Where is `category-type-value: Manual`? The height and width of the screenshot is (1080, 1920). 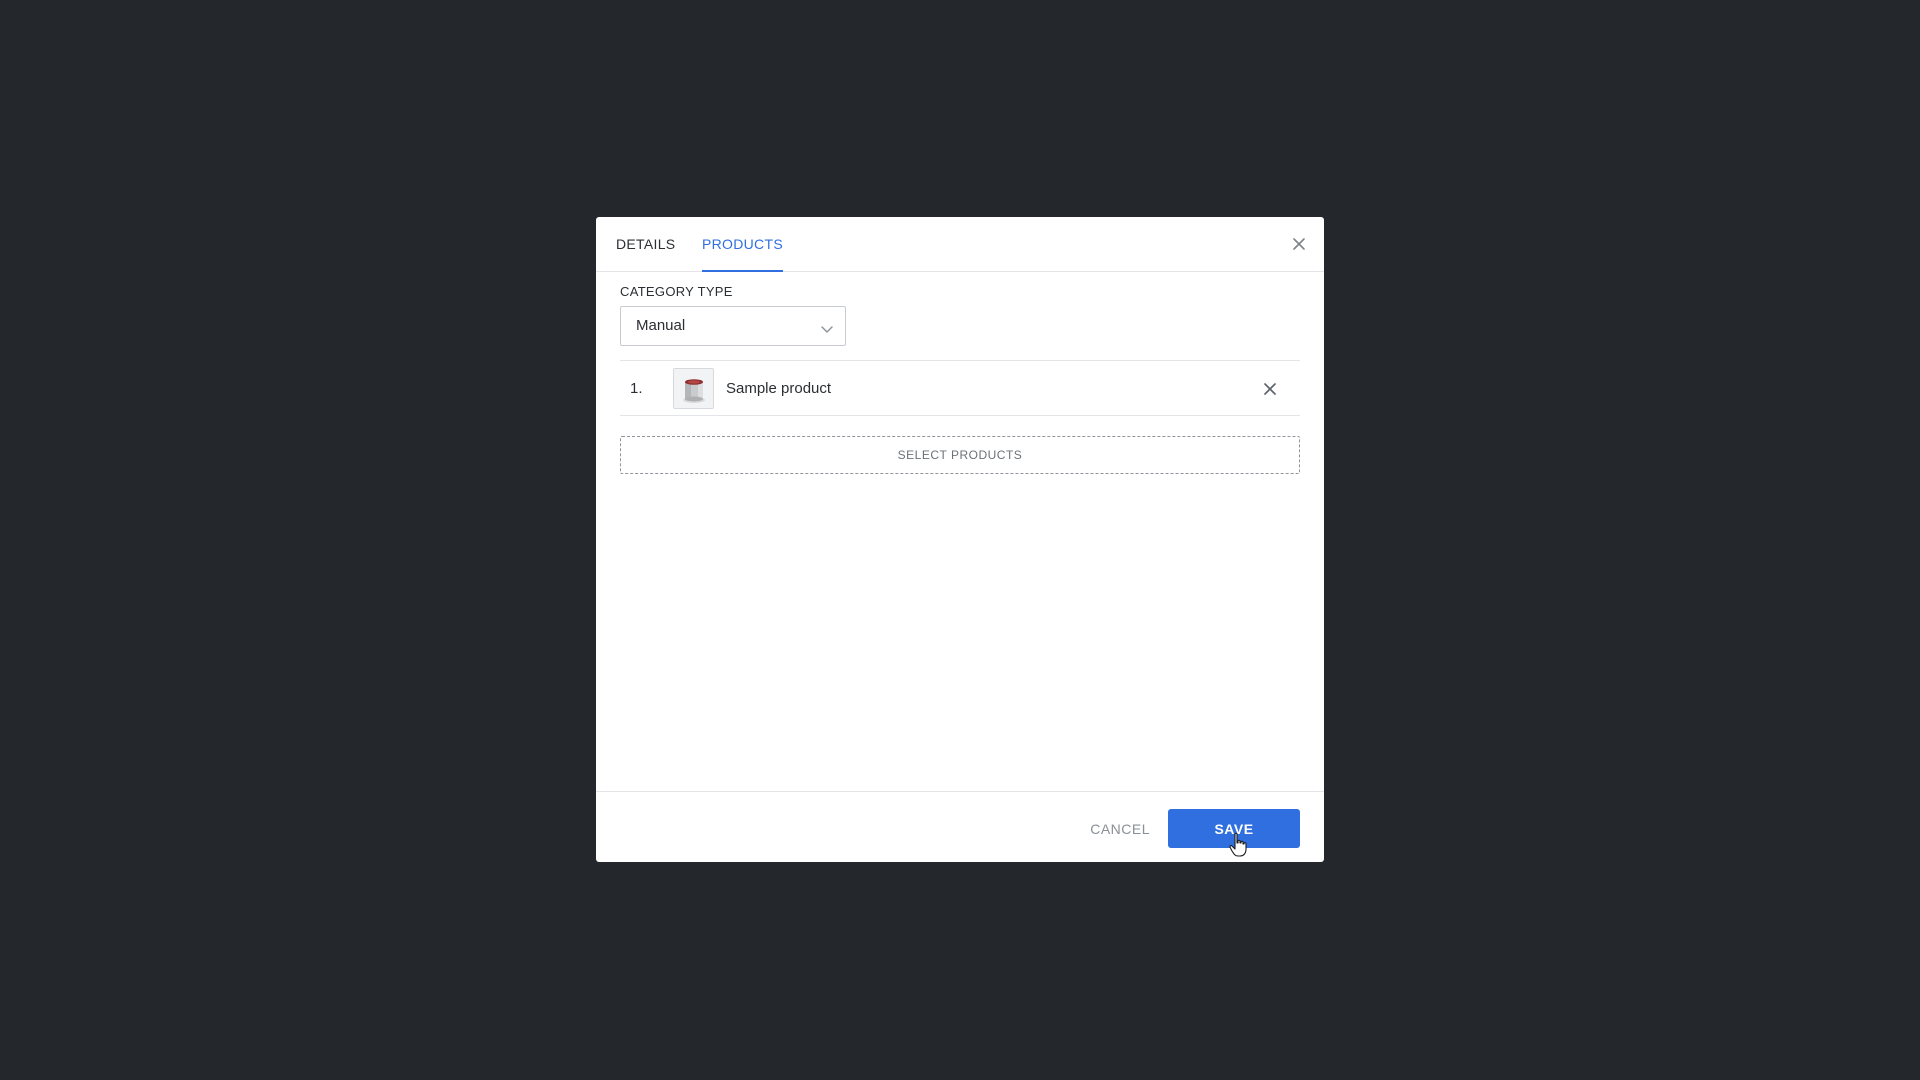 category-type-value: Manual is located at coordinates (661, 325).